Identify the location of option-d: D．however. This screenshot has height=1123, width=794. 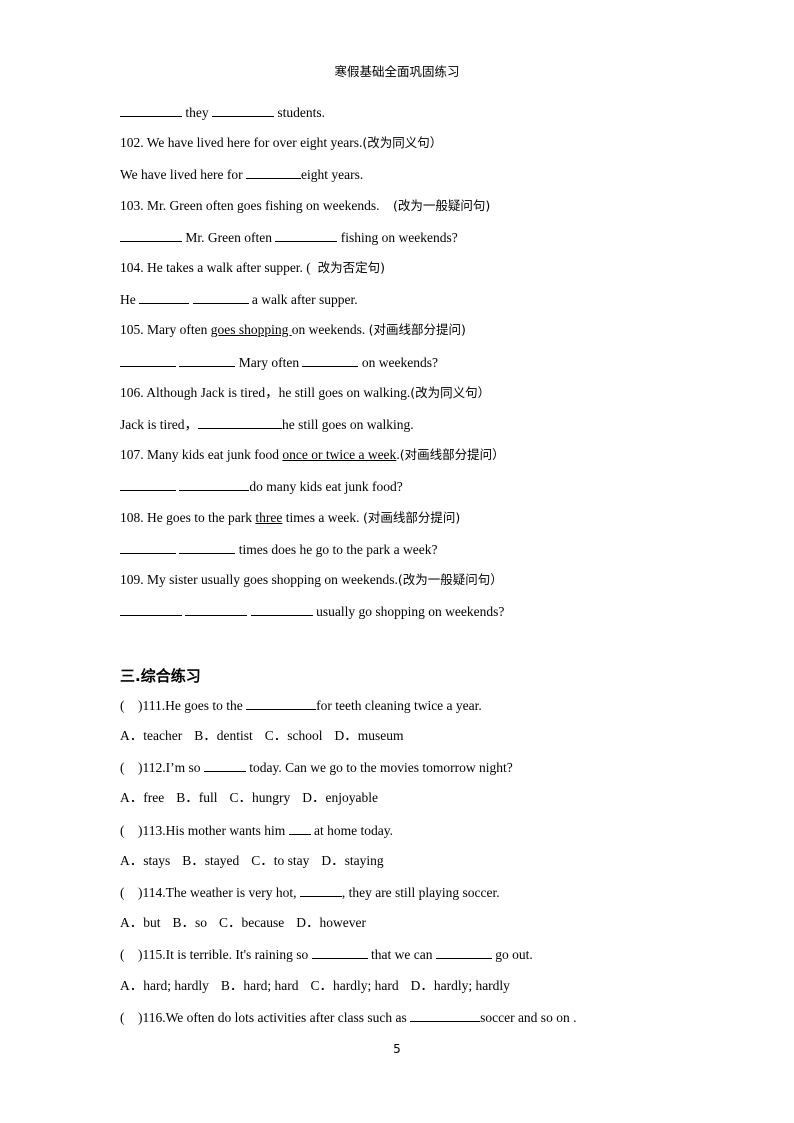
(331, 923).